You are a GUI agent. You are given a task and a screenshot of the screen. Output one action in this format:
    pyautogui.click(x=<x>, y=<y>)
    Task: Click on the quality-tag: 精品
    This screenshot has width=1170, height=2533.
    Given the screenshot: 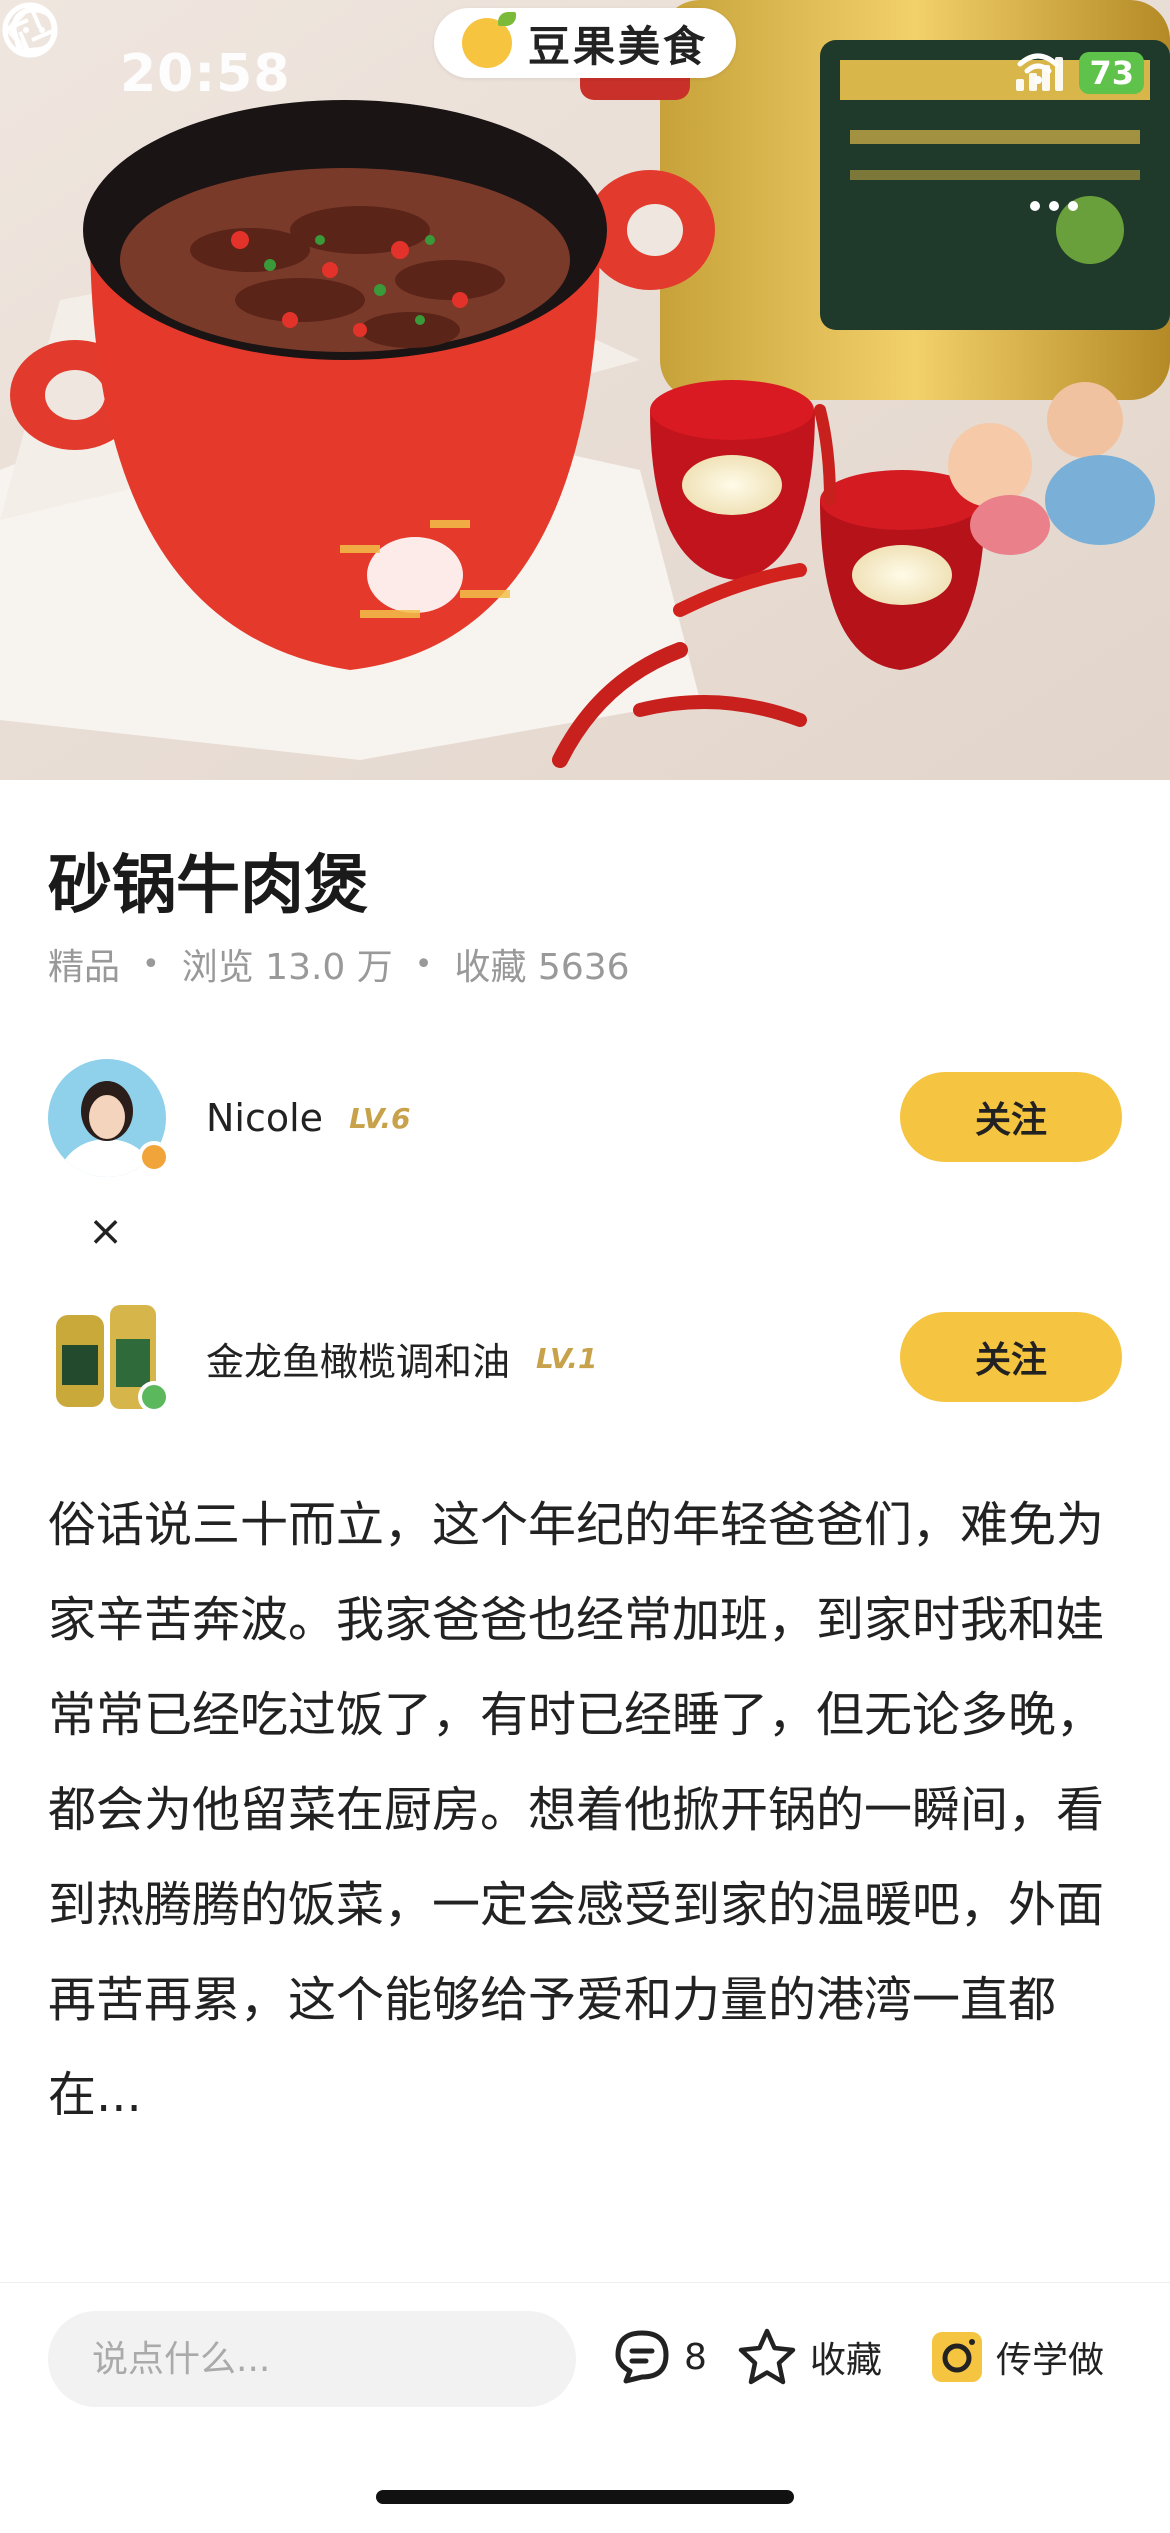 What is the action you would take?
    pyautogui.click(x=84, y=967)
    